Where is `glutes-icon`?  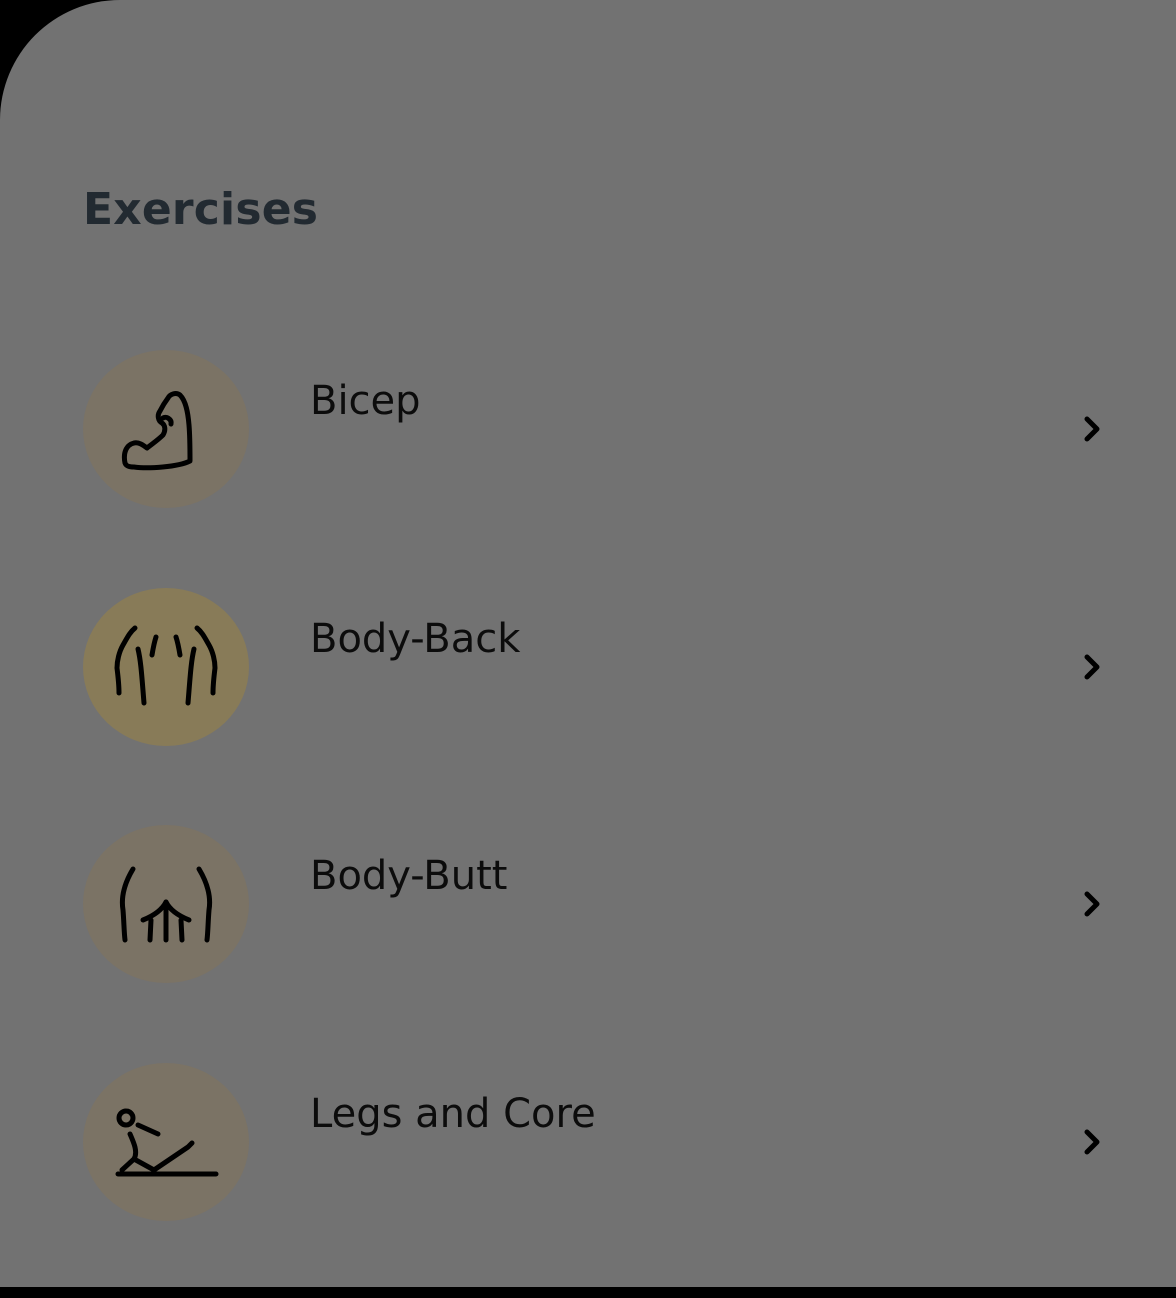
glutes-icon is located at coordinates (166, 904).